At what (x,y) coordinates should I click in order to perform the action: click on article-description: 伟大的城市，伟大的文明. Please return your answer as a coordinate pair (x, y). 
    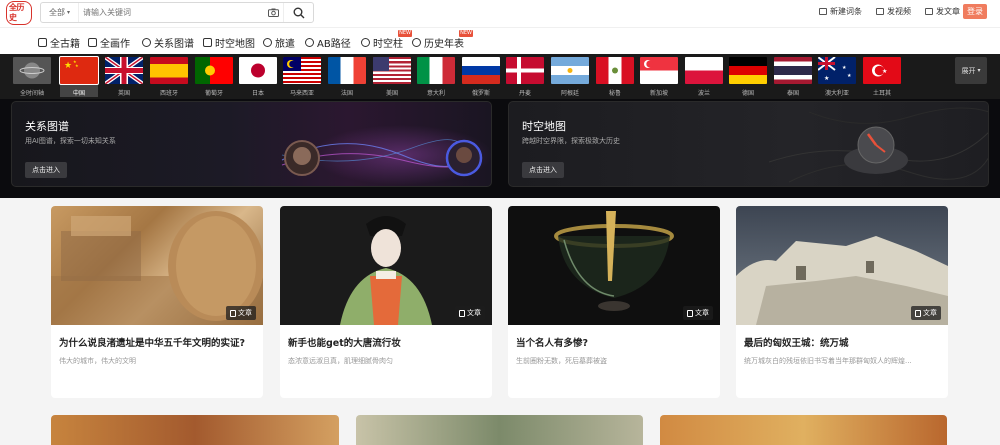
    Looking at the image, I should click on (97, 361).